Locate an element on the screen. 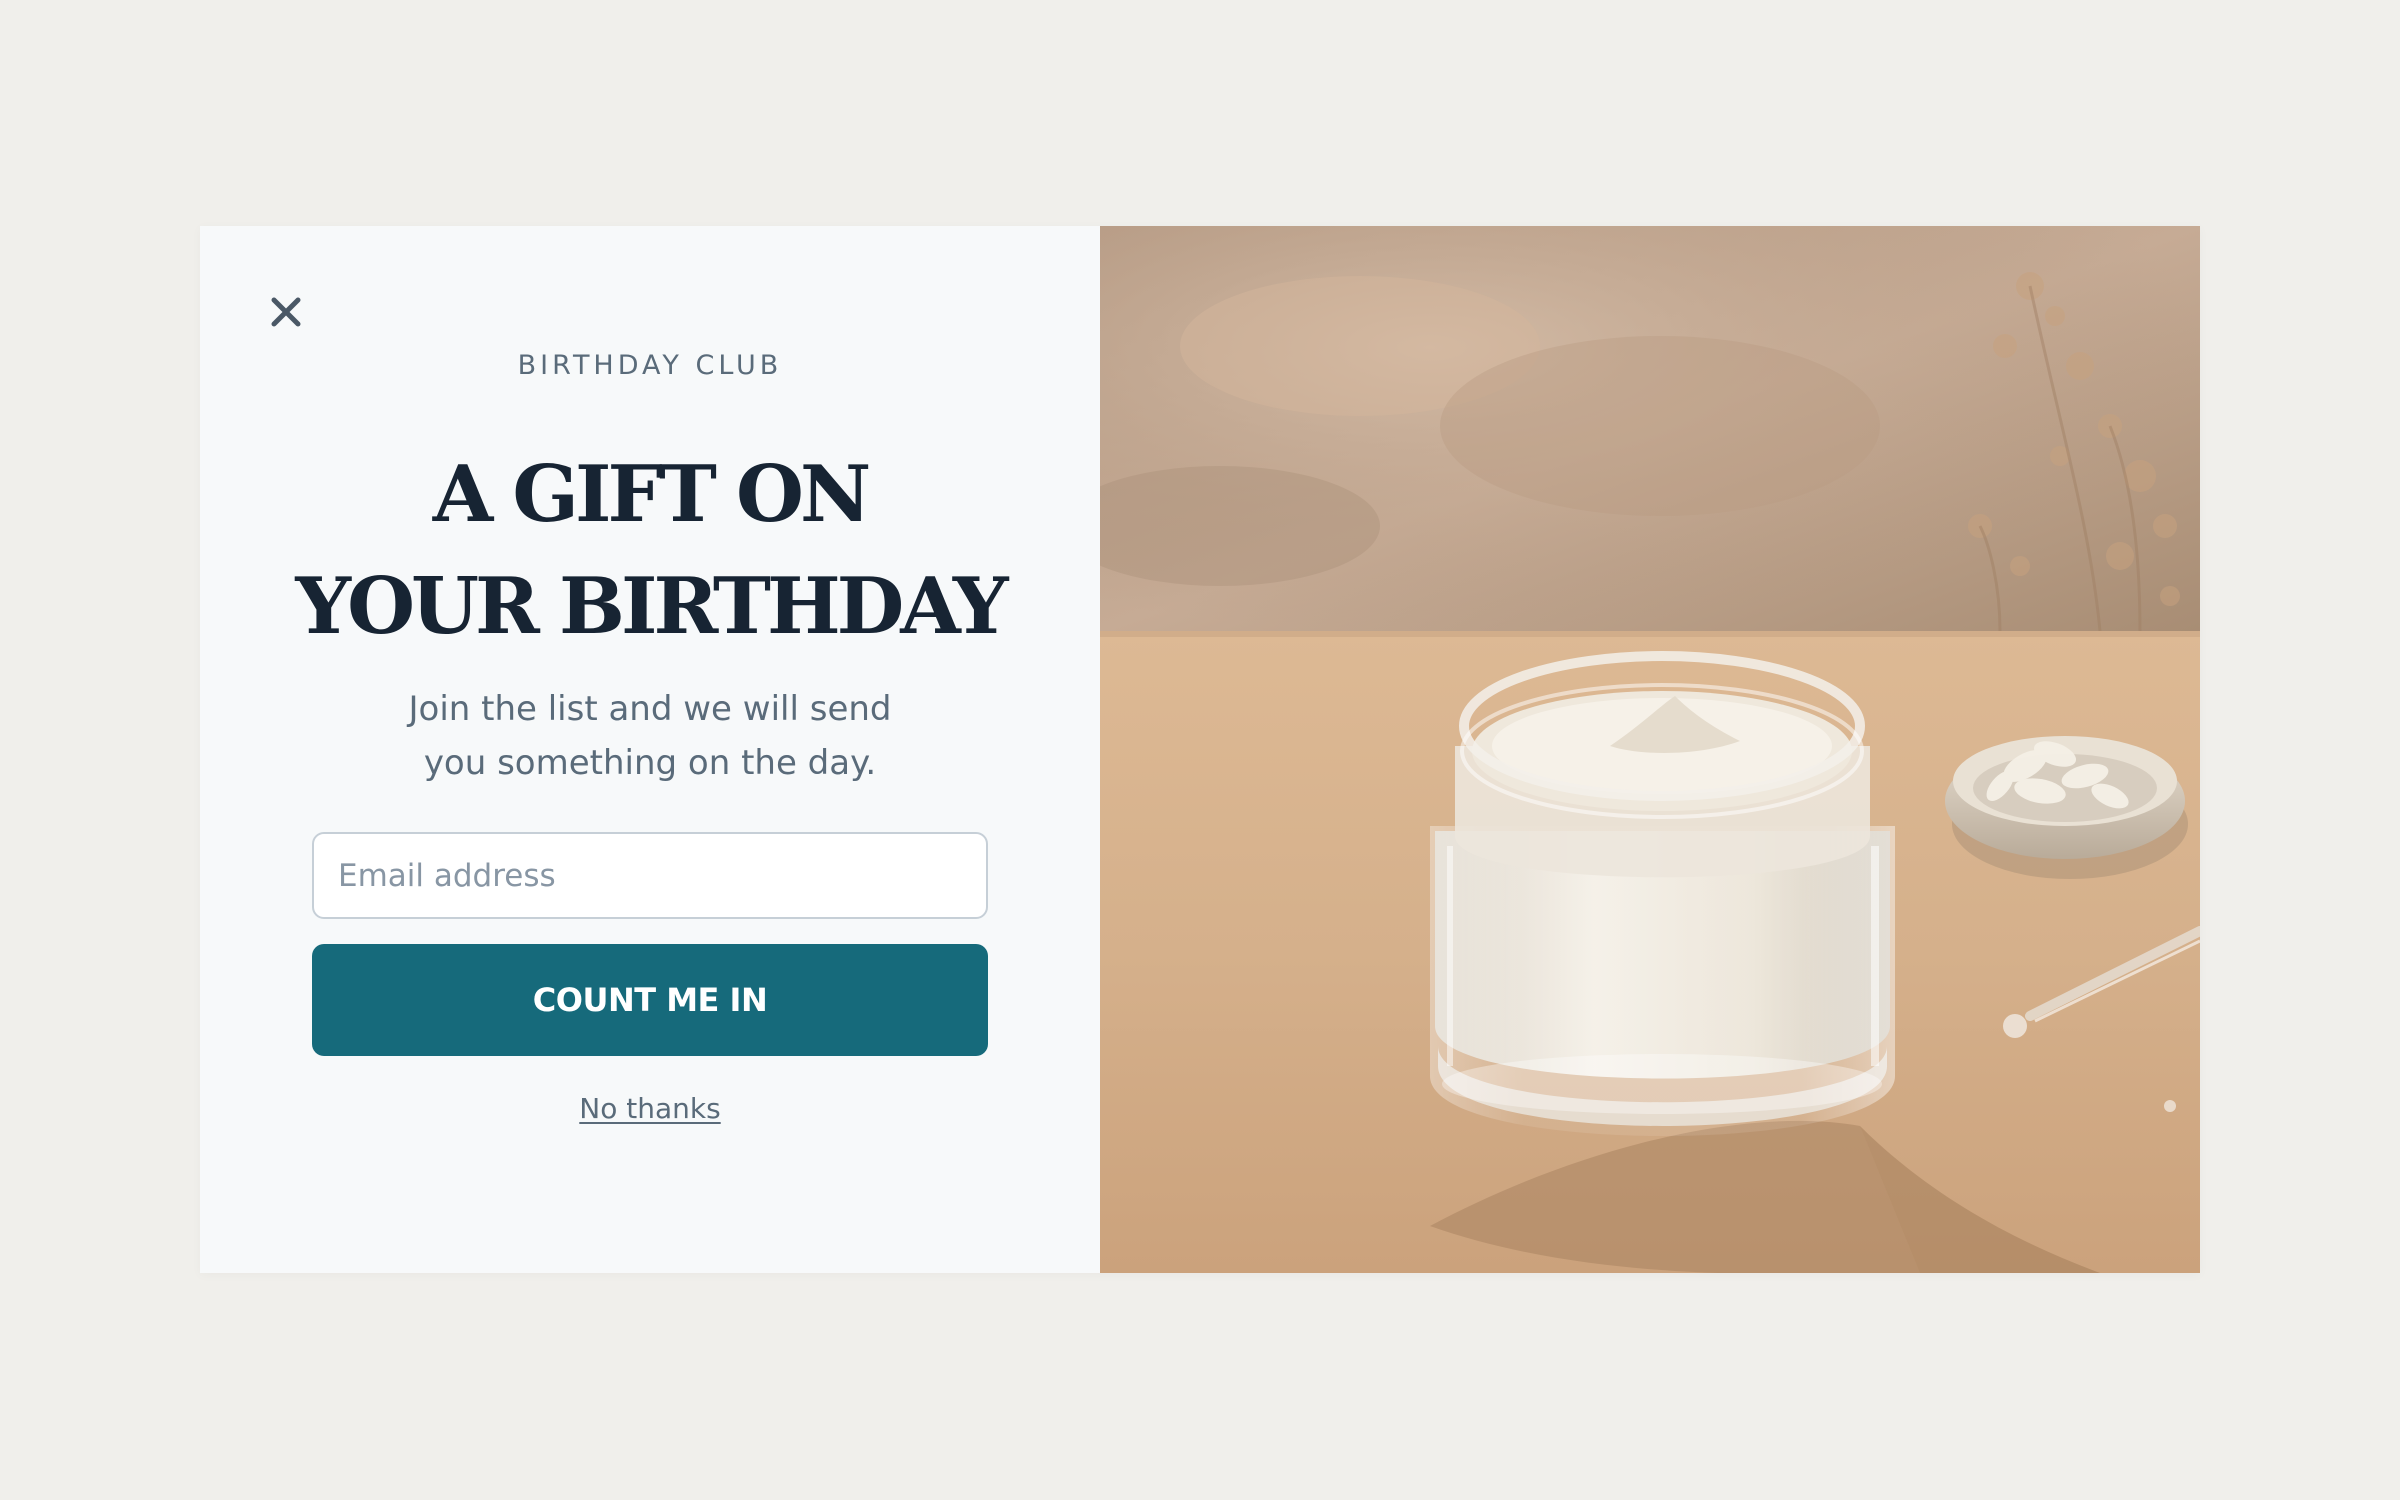 The image size is (2400, 1500). close-icon is located at coordinates (286, 312).